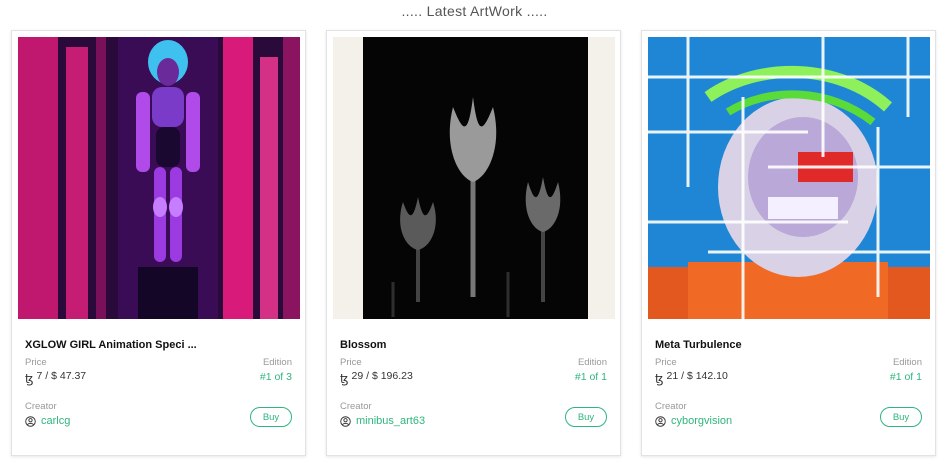 This screenshot has height=466, width=949. I want to click on artwork-title: Meta Turbulence, so click(787, 345).